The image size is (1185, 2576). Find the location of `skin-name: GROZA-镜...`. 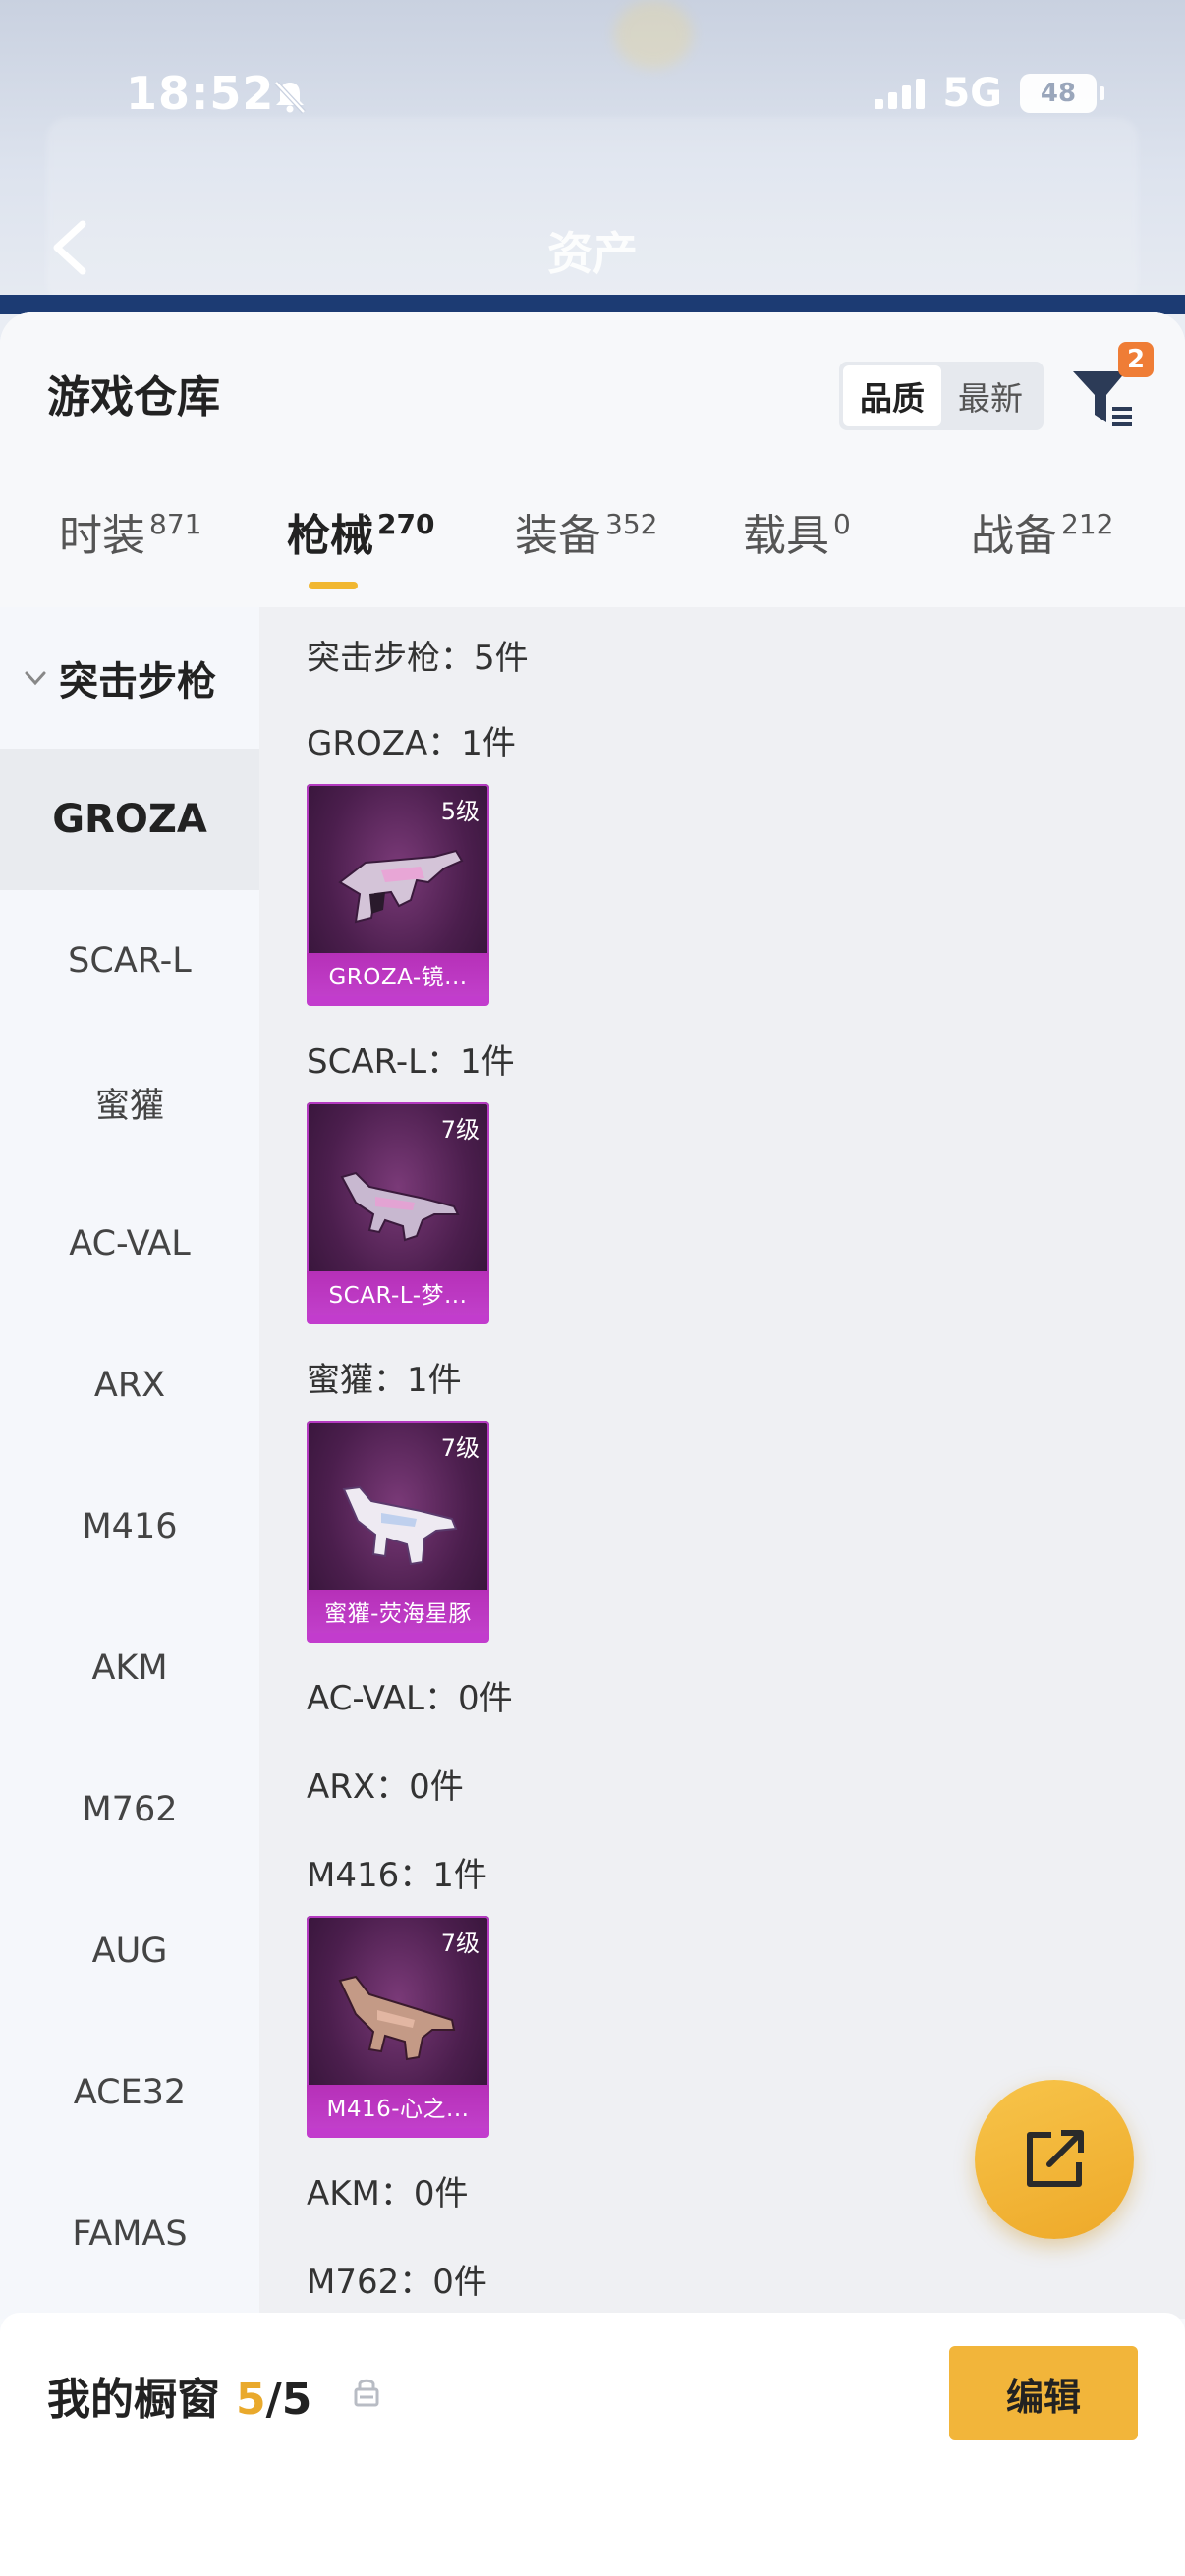

skin-name: GROZA-镜... is located at coordinates (398, 974).